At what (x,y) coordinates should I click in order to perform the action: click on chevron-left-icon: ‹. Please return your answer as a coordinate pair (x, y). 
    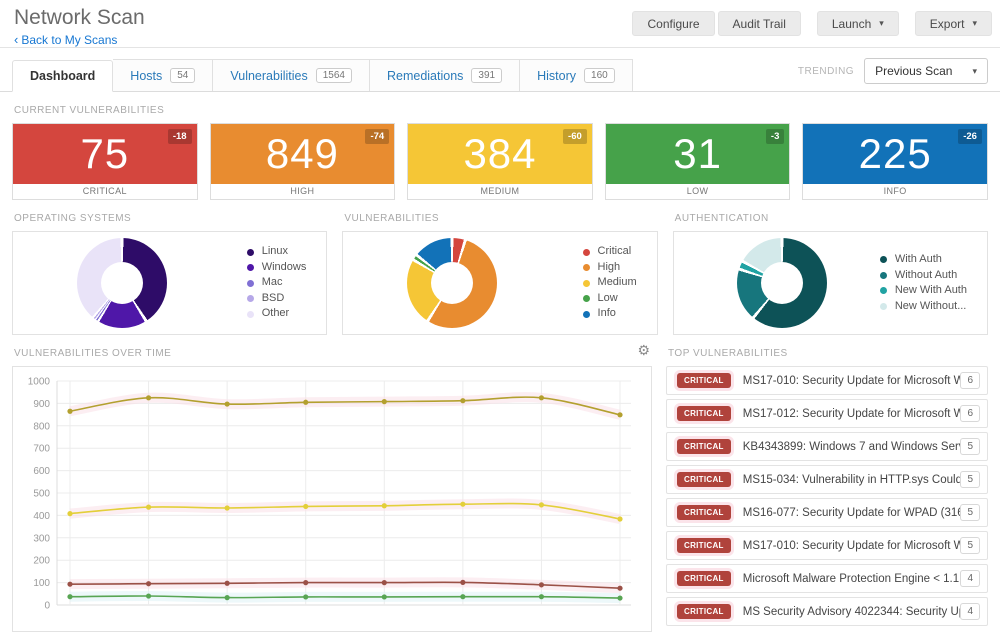
    Looking at the image, I should click on (16, 39).